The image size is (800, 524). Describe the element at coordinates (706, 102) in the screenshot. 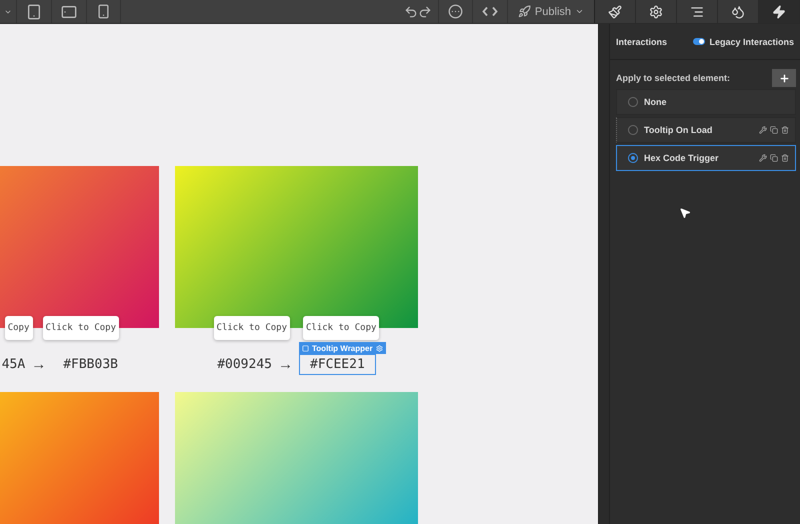

I see `interaction-item: None` at that location.